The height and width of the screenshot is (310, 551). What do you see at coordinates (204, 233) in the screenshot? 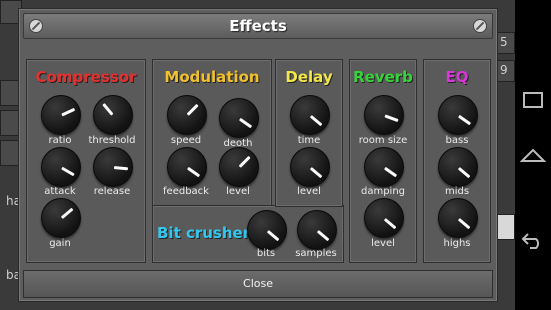
I see `bit-crusher-title: Bit crusher` at bounding box center [204, 233].